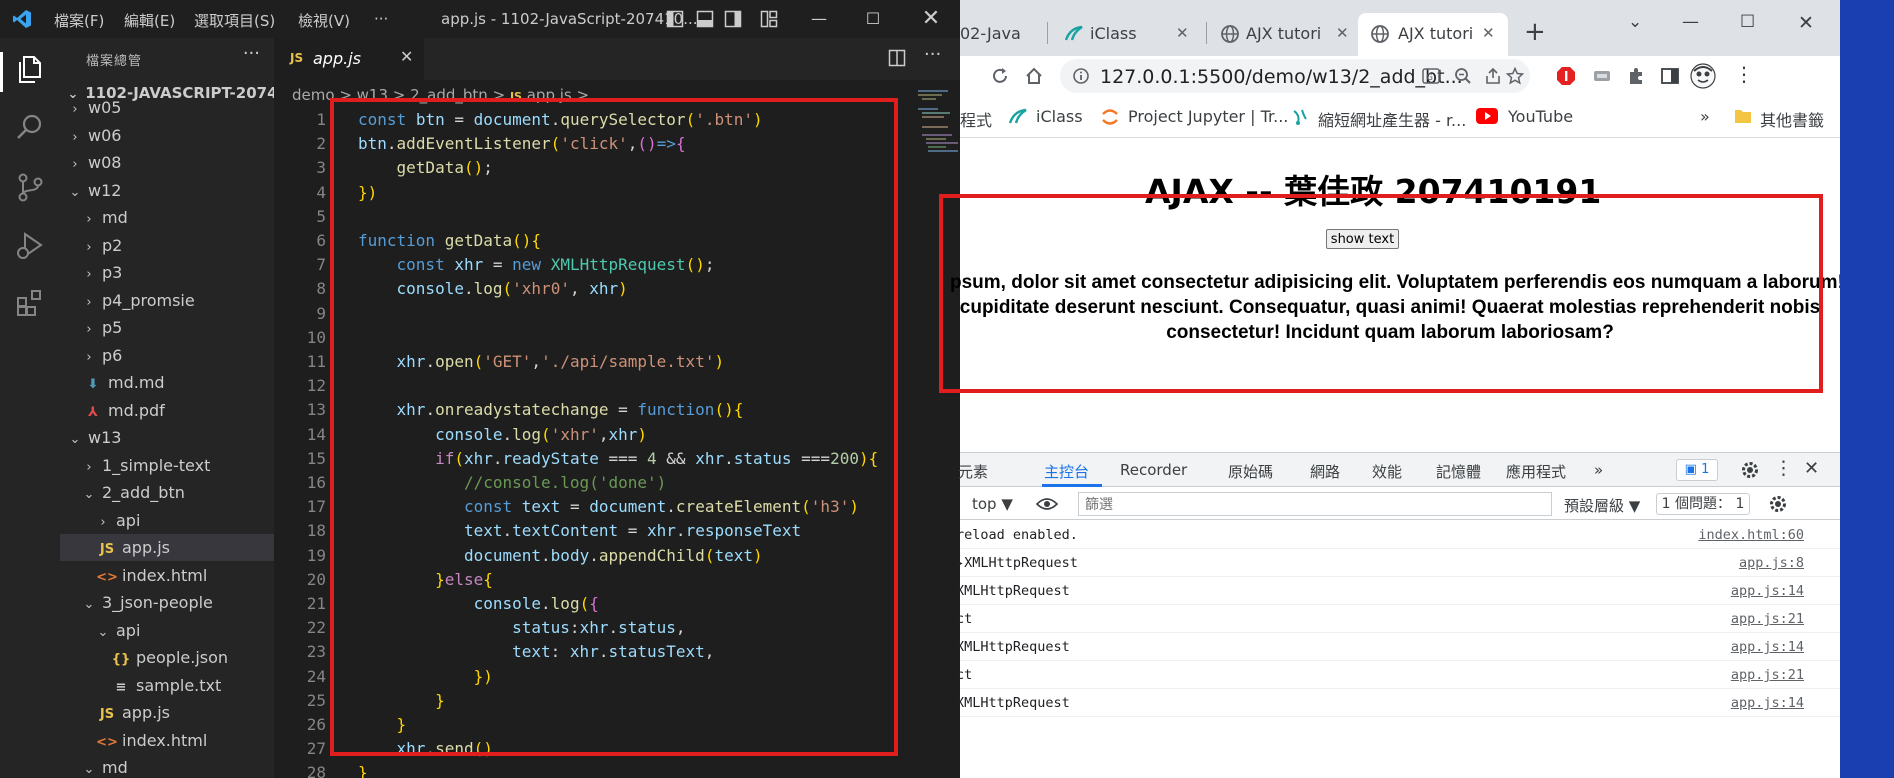  Describe the element at coordinates (1059, 116) in the screenshot. I see `bookmark-iclass: iClass` at that location.